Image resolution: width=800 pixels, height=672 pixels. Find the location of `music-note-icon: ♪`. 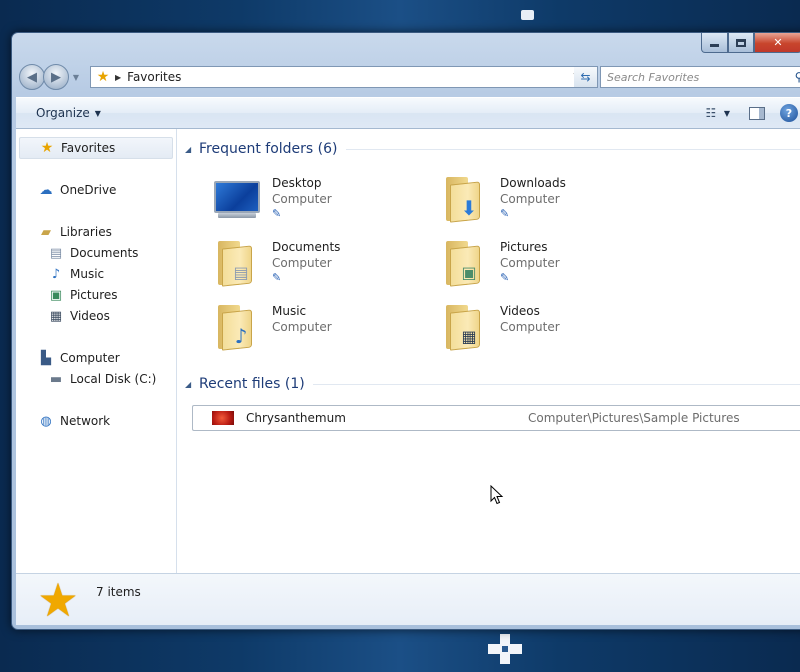

music-note-icon: ♪ is located at coordinates (56, 274).